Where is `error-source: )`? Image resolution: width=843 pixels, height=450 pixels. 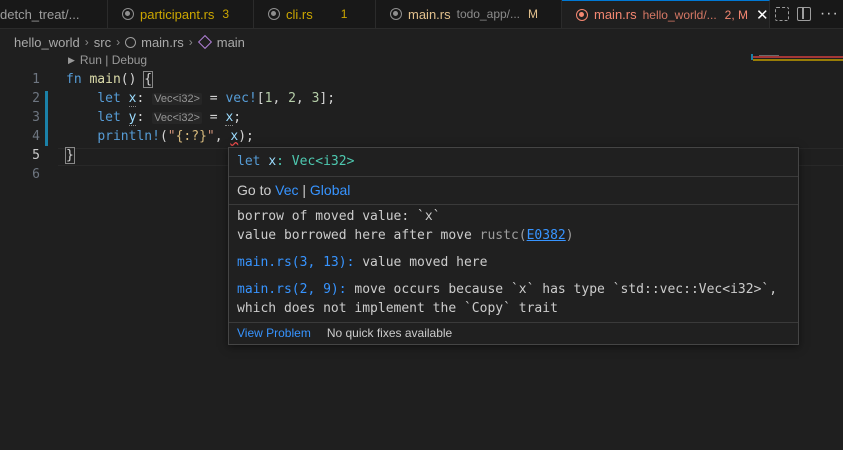 error-source: ) is located at coordinates (569, 235).